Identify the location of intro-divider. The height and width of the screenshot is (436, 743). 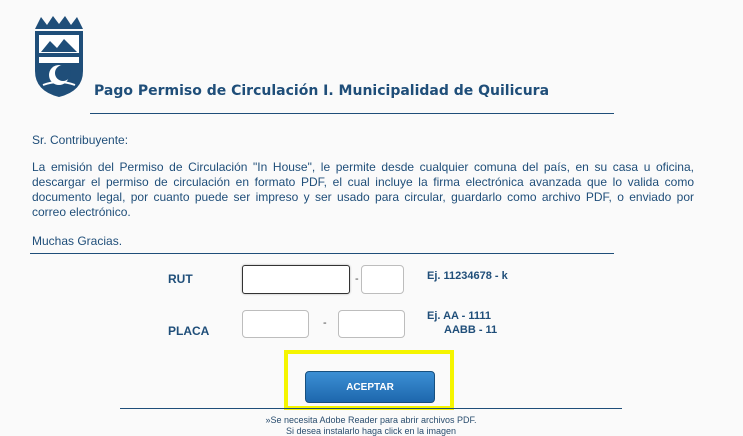
(322, 253).